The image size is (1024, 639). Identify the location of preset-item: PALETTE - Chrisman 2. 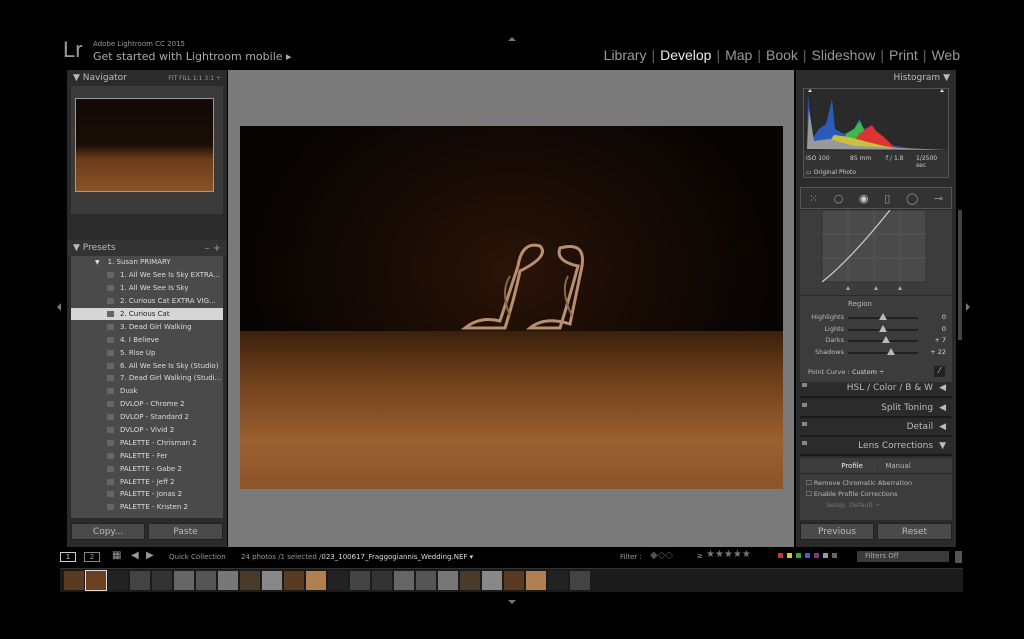
(147, 442).